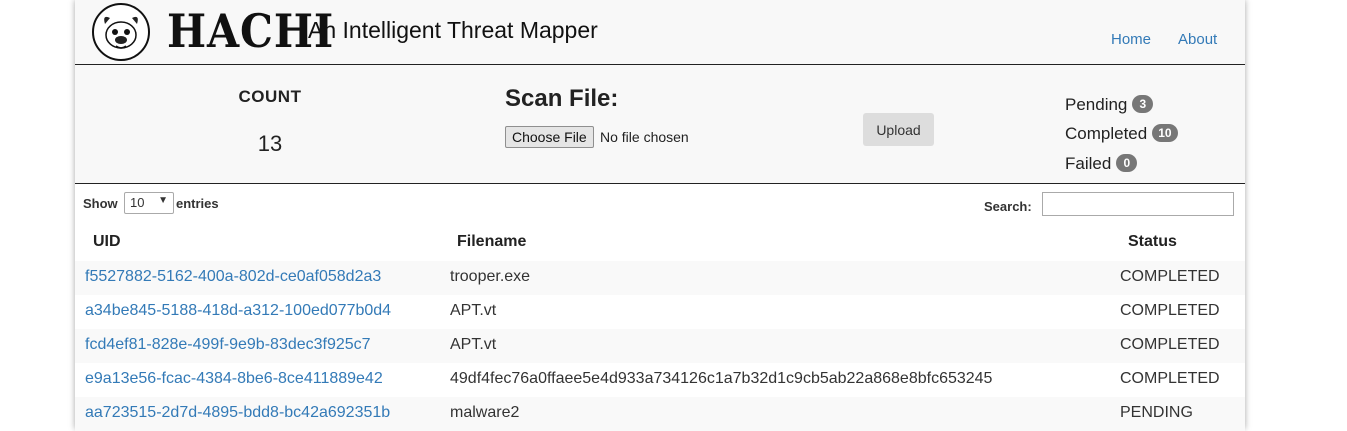 The height and width of the screenshot is (431, 1347). Describe the element at coordinates (121, 32) in the screenshot. I see `pug-logo-icon` at that location.